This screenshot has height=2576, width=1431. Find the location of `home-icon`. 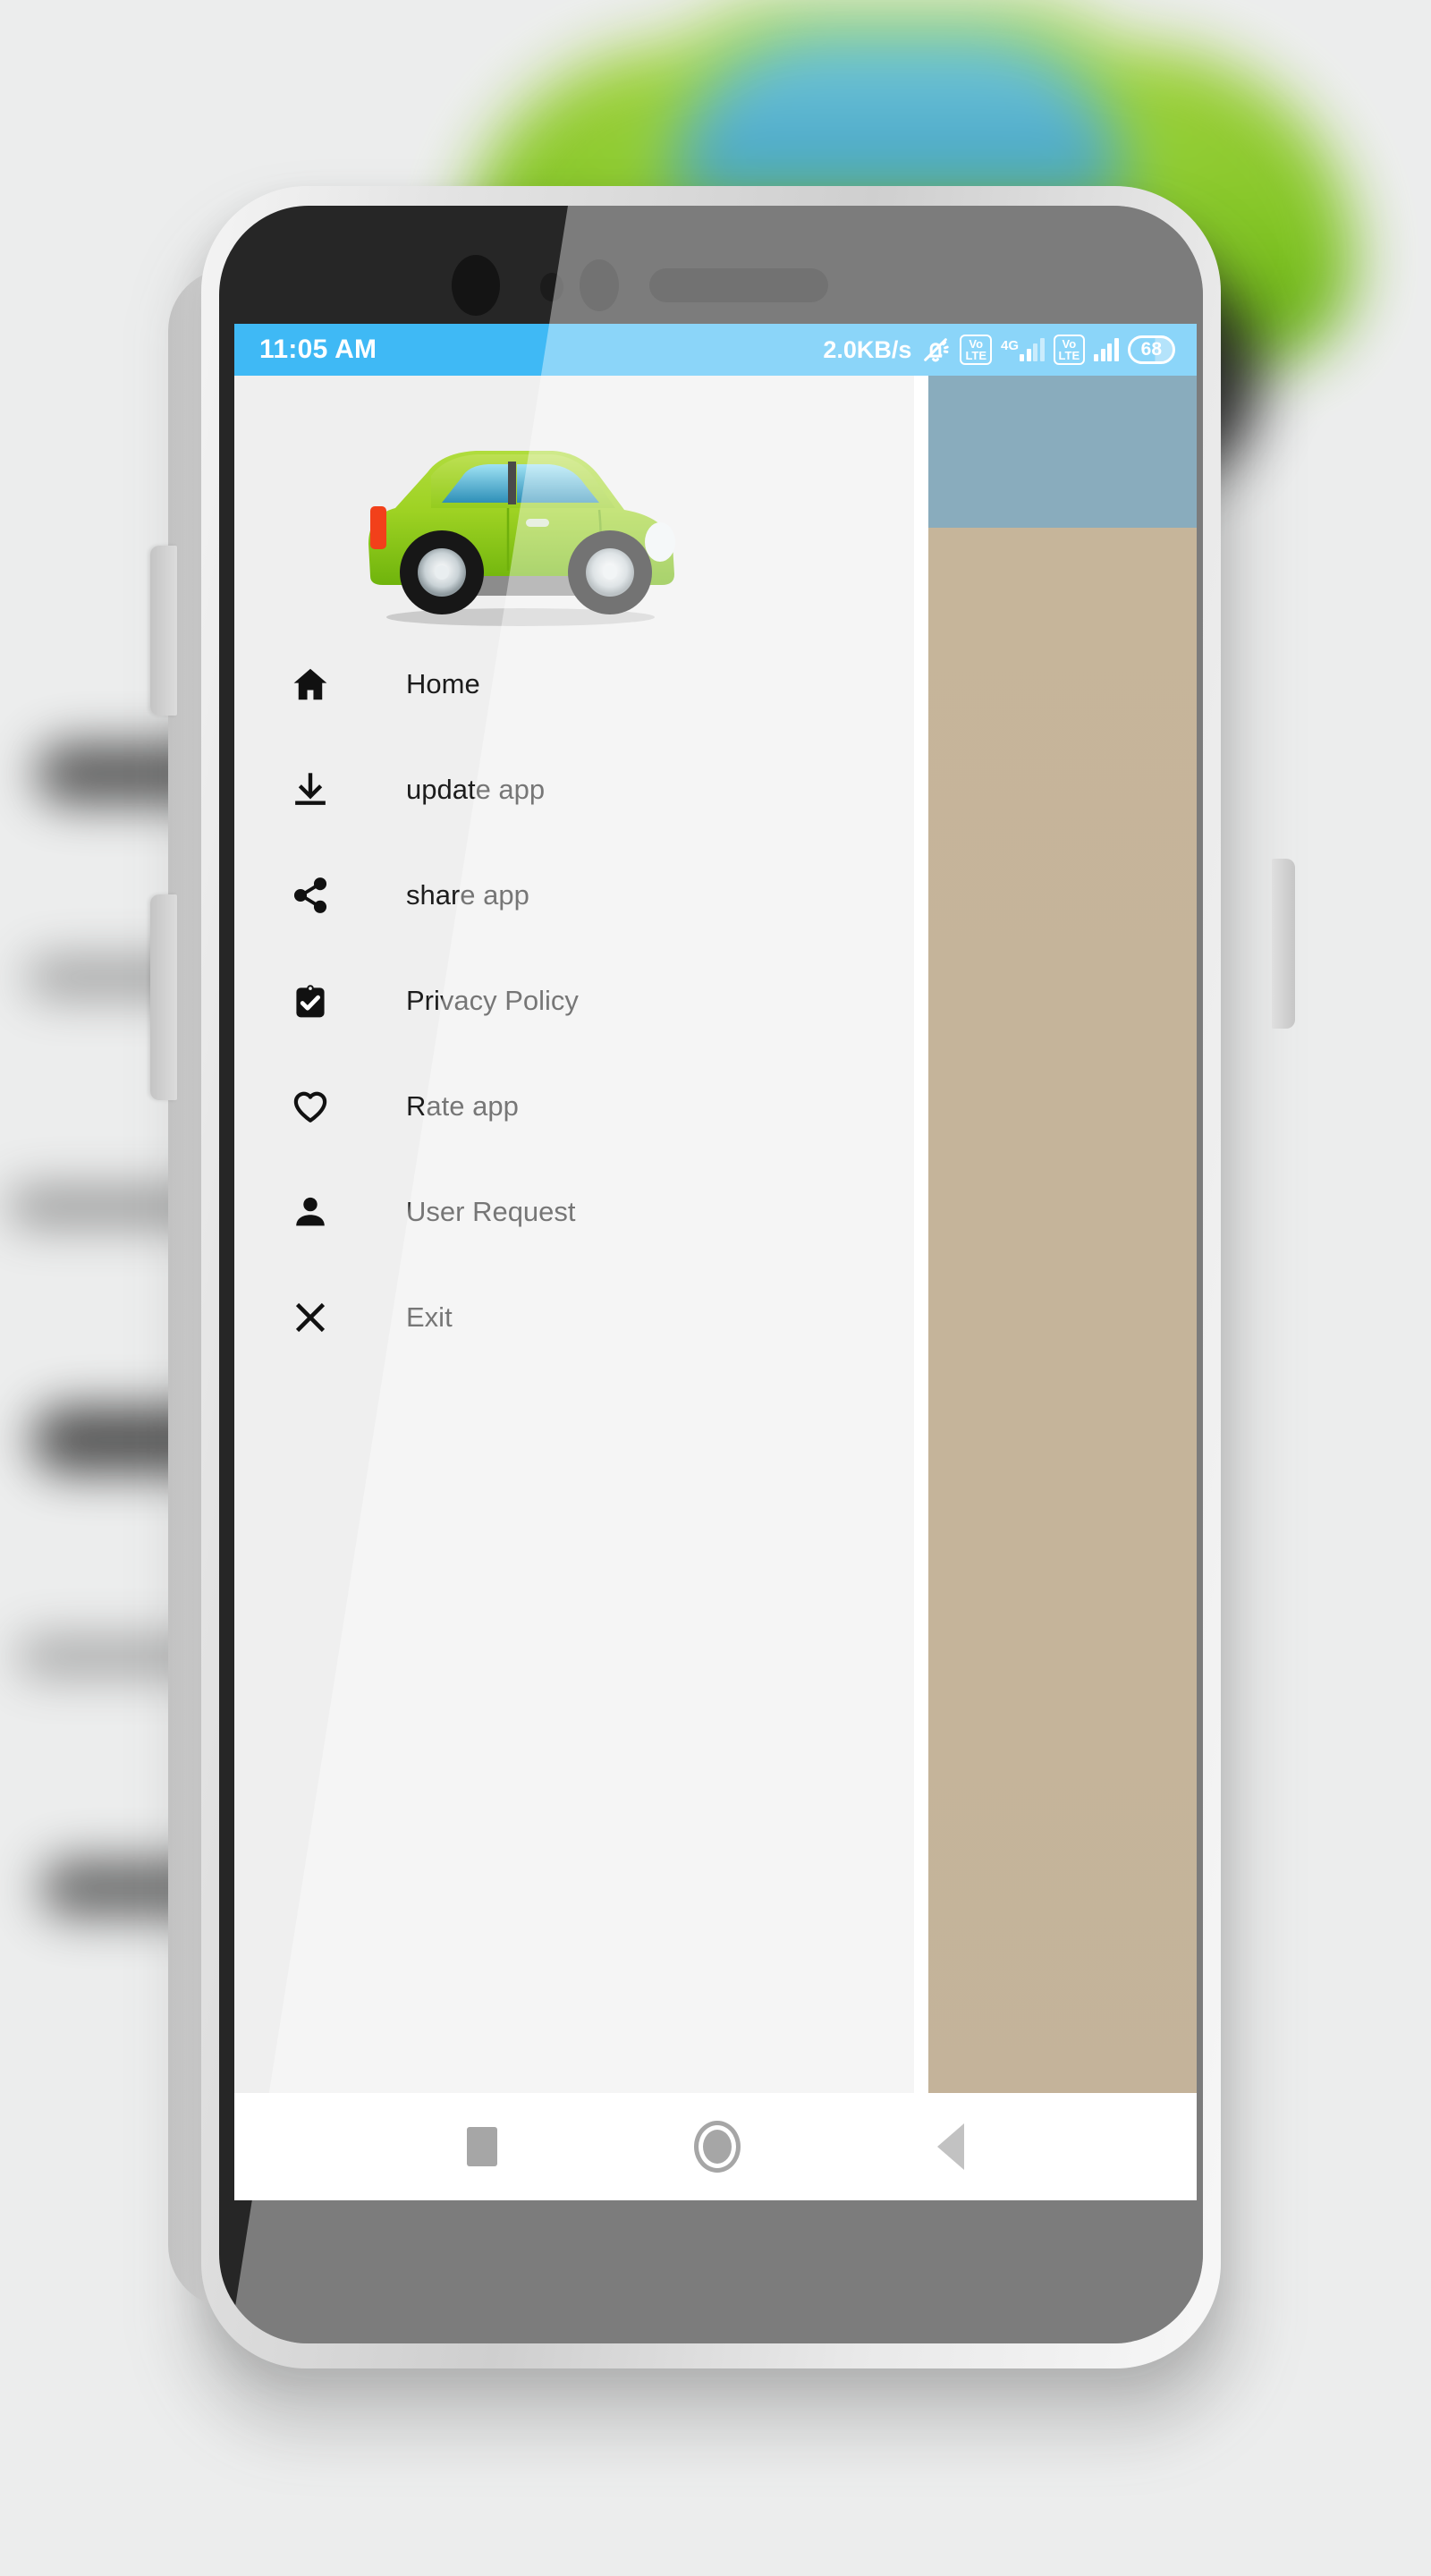

home-icon is located at coordinates (310, 684).